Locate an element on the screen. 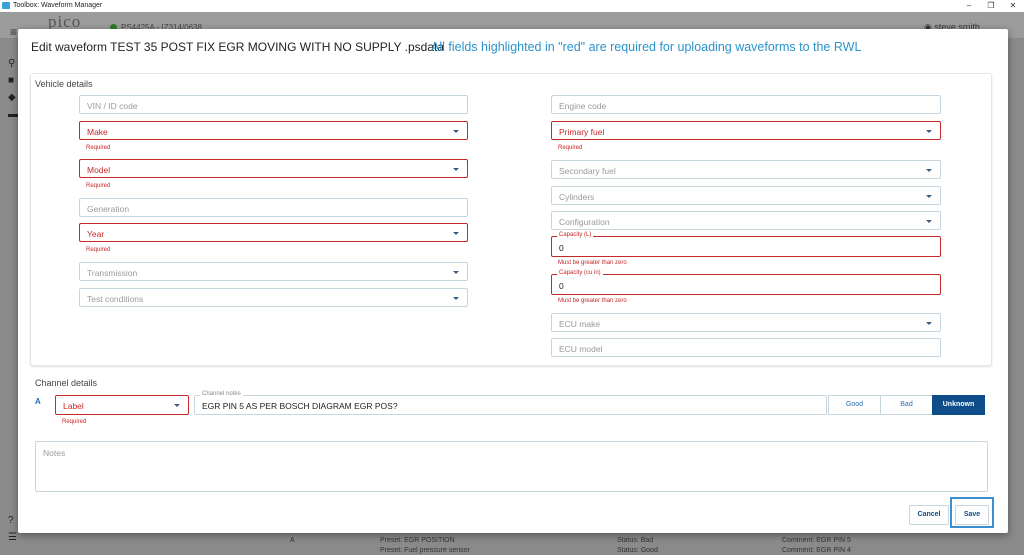 This screenshot has height=555, width=1024. capacity-cu-helper: Must be greater than zero is located at coordinates (592, 301).